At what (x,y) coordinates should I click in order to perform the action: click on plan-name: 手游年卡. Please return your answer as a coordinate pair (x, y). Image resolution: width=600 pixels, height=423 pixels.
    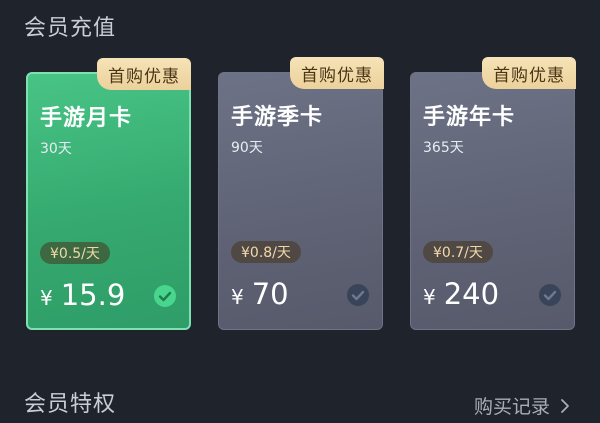
    Looking at the image, I should click on (469, 117).